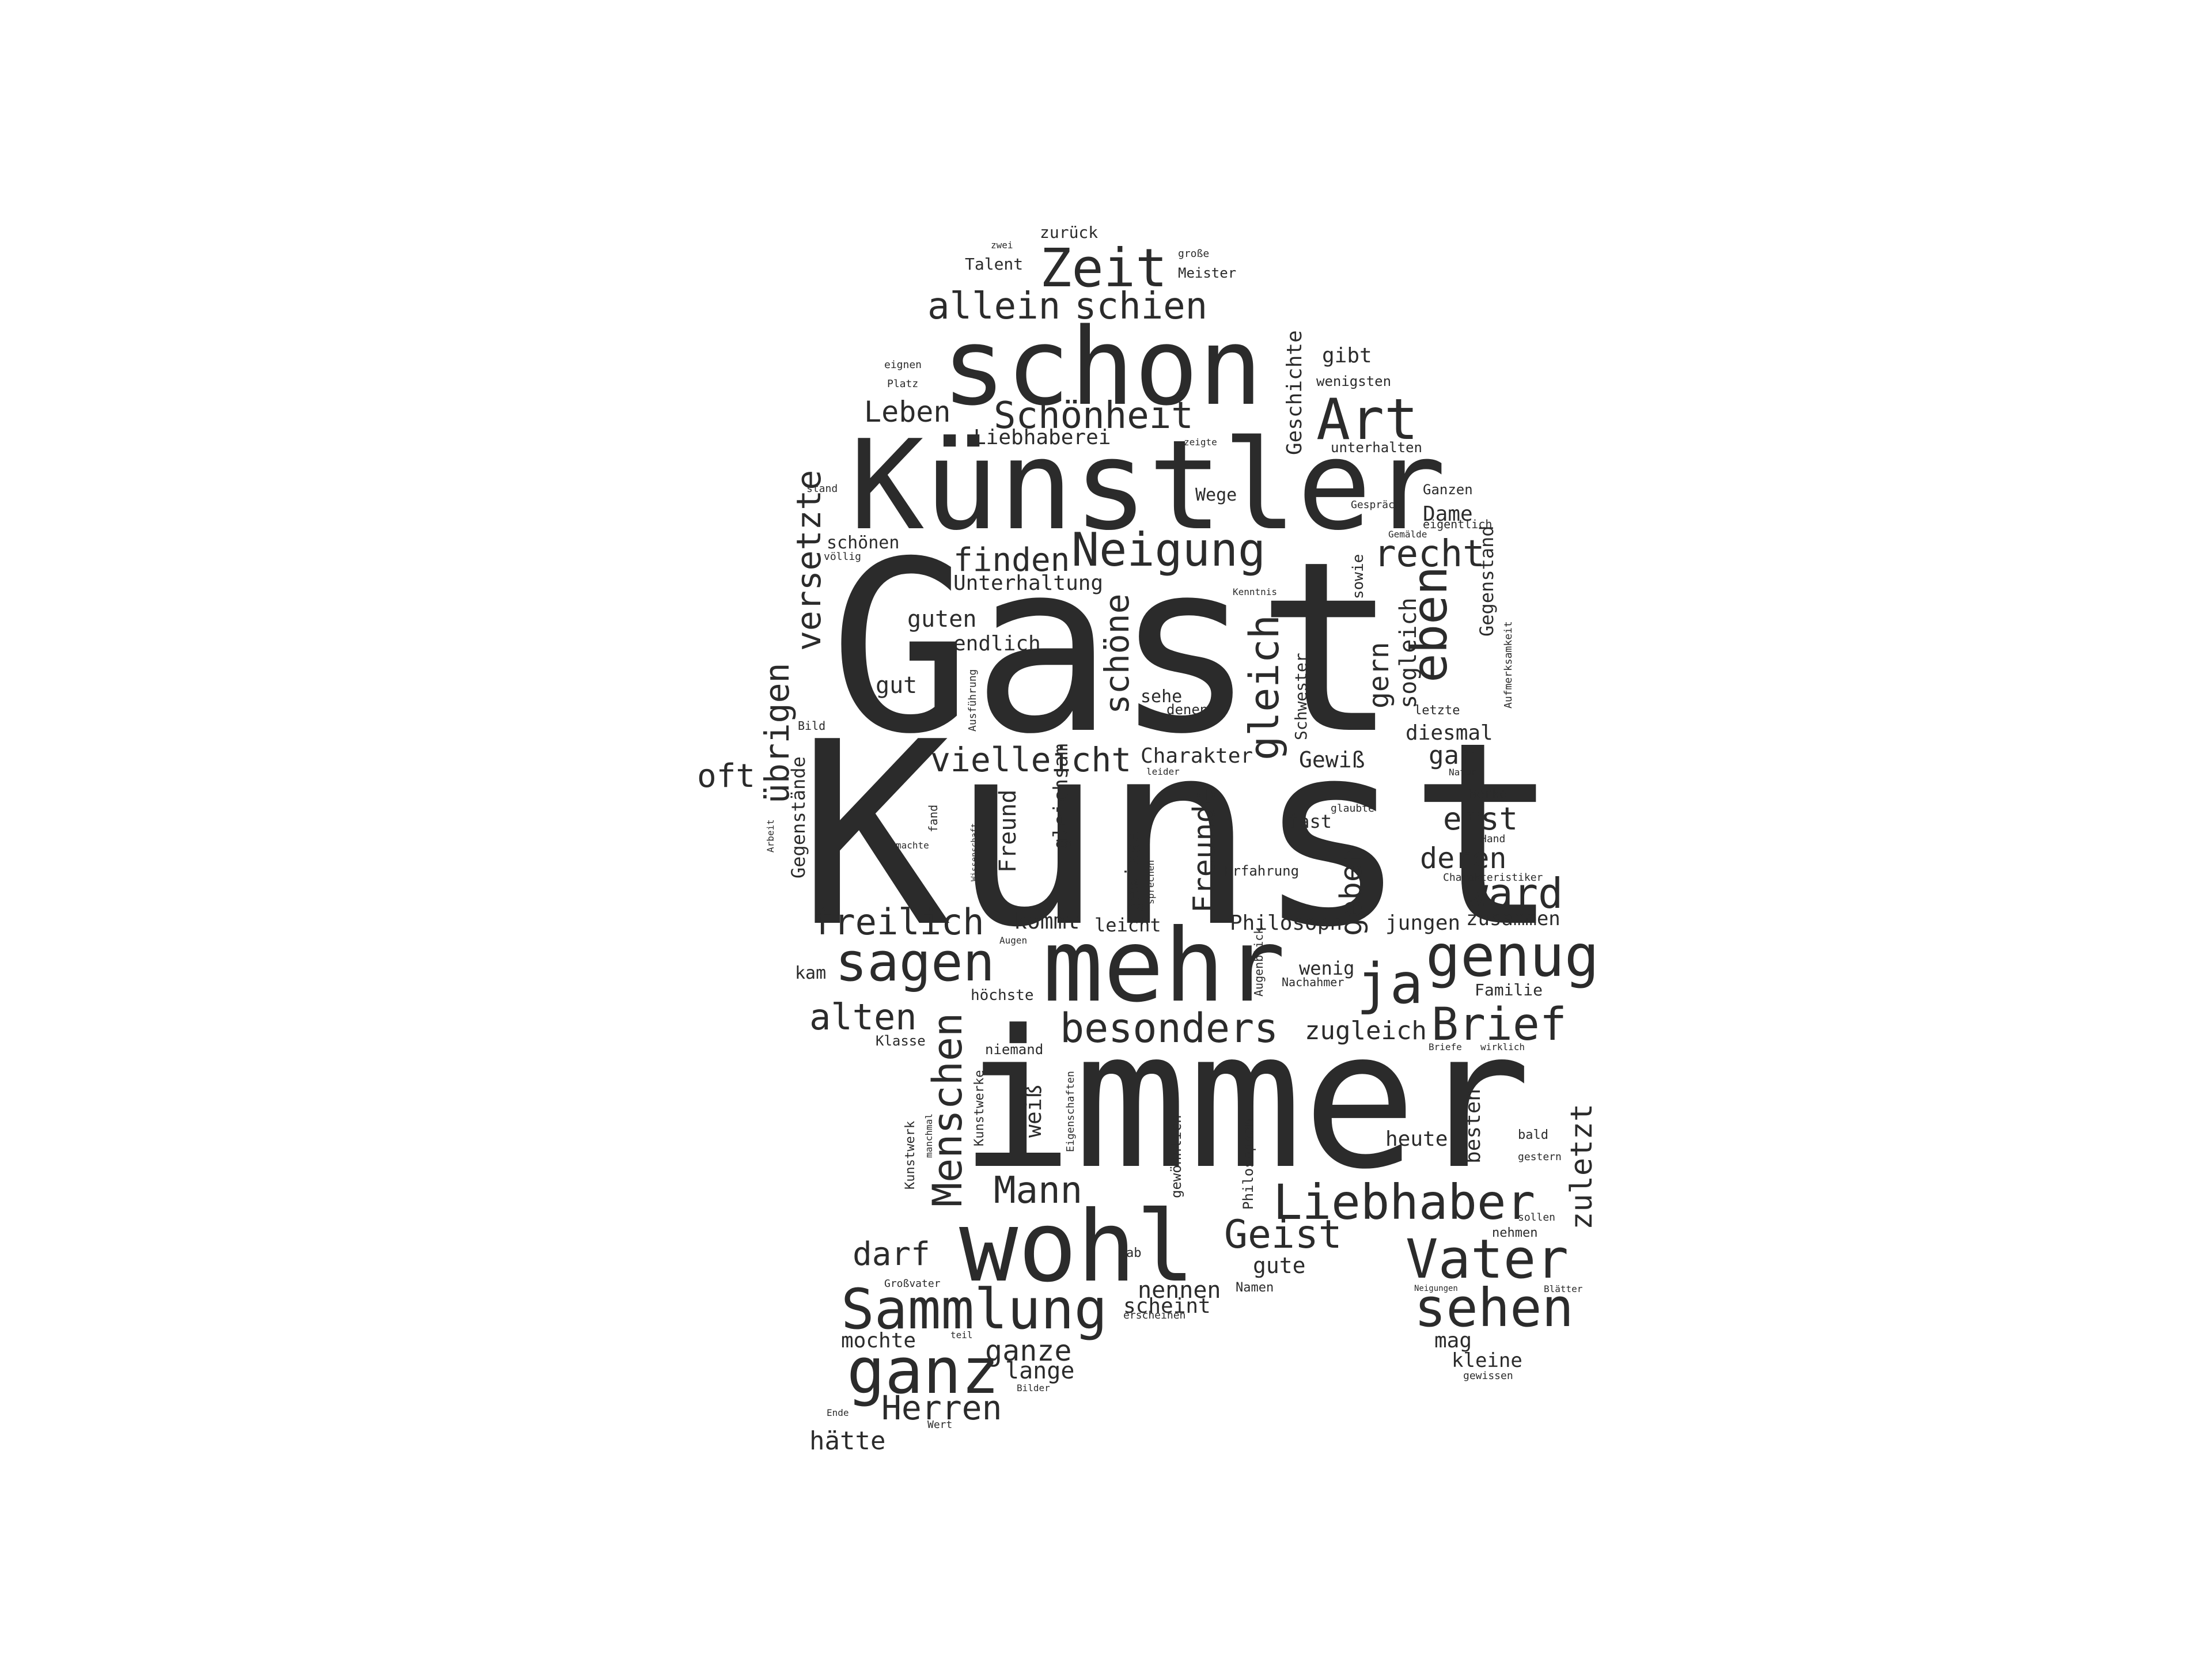 This screenshot has height=1659, width=2212. What do you see at coordinates (942, 619) in the screenshot?
I see `word-guten: guten` at bounding box center [942, 619].